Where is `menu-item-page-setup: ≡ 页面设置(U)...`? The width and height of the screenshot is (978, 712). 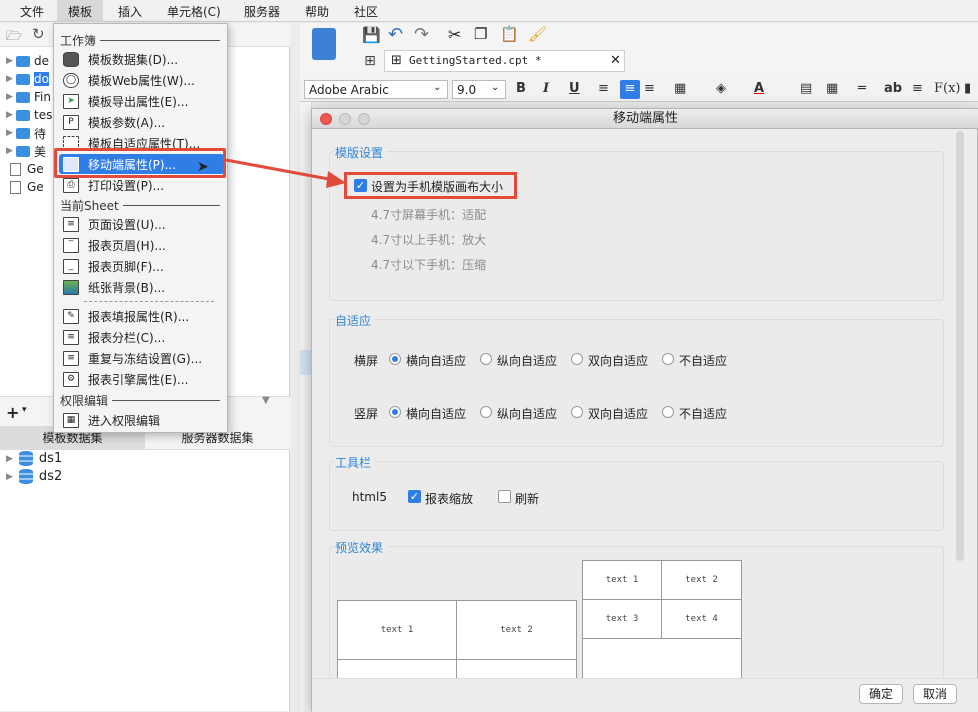 menu-item-page-setup: ≡ 页面设置(U)... is located at coordinates (141, 224).